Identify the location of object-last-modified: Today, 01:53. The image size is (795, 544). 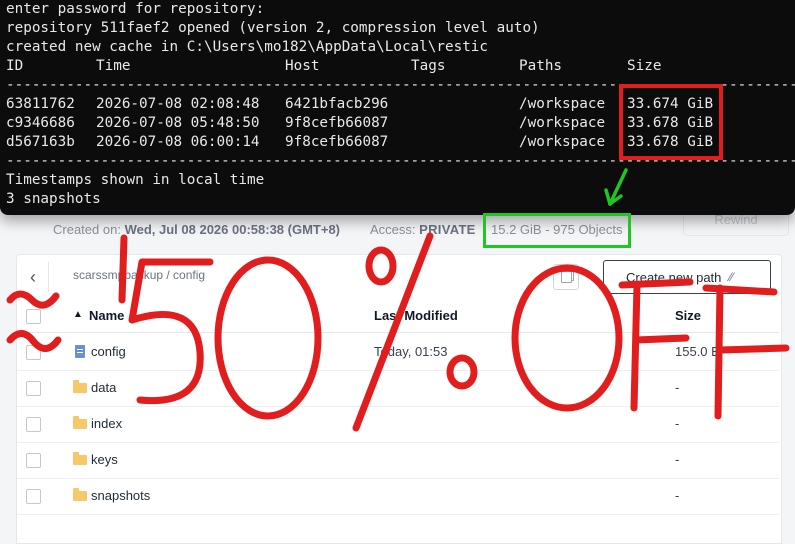
(411, 351).